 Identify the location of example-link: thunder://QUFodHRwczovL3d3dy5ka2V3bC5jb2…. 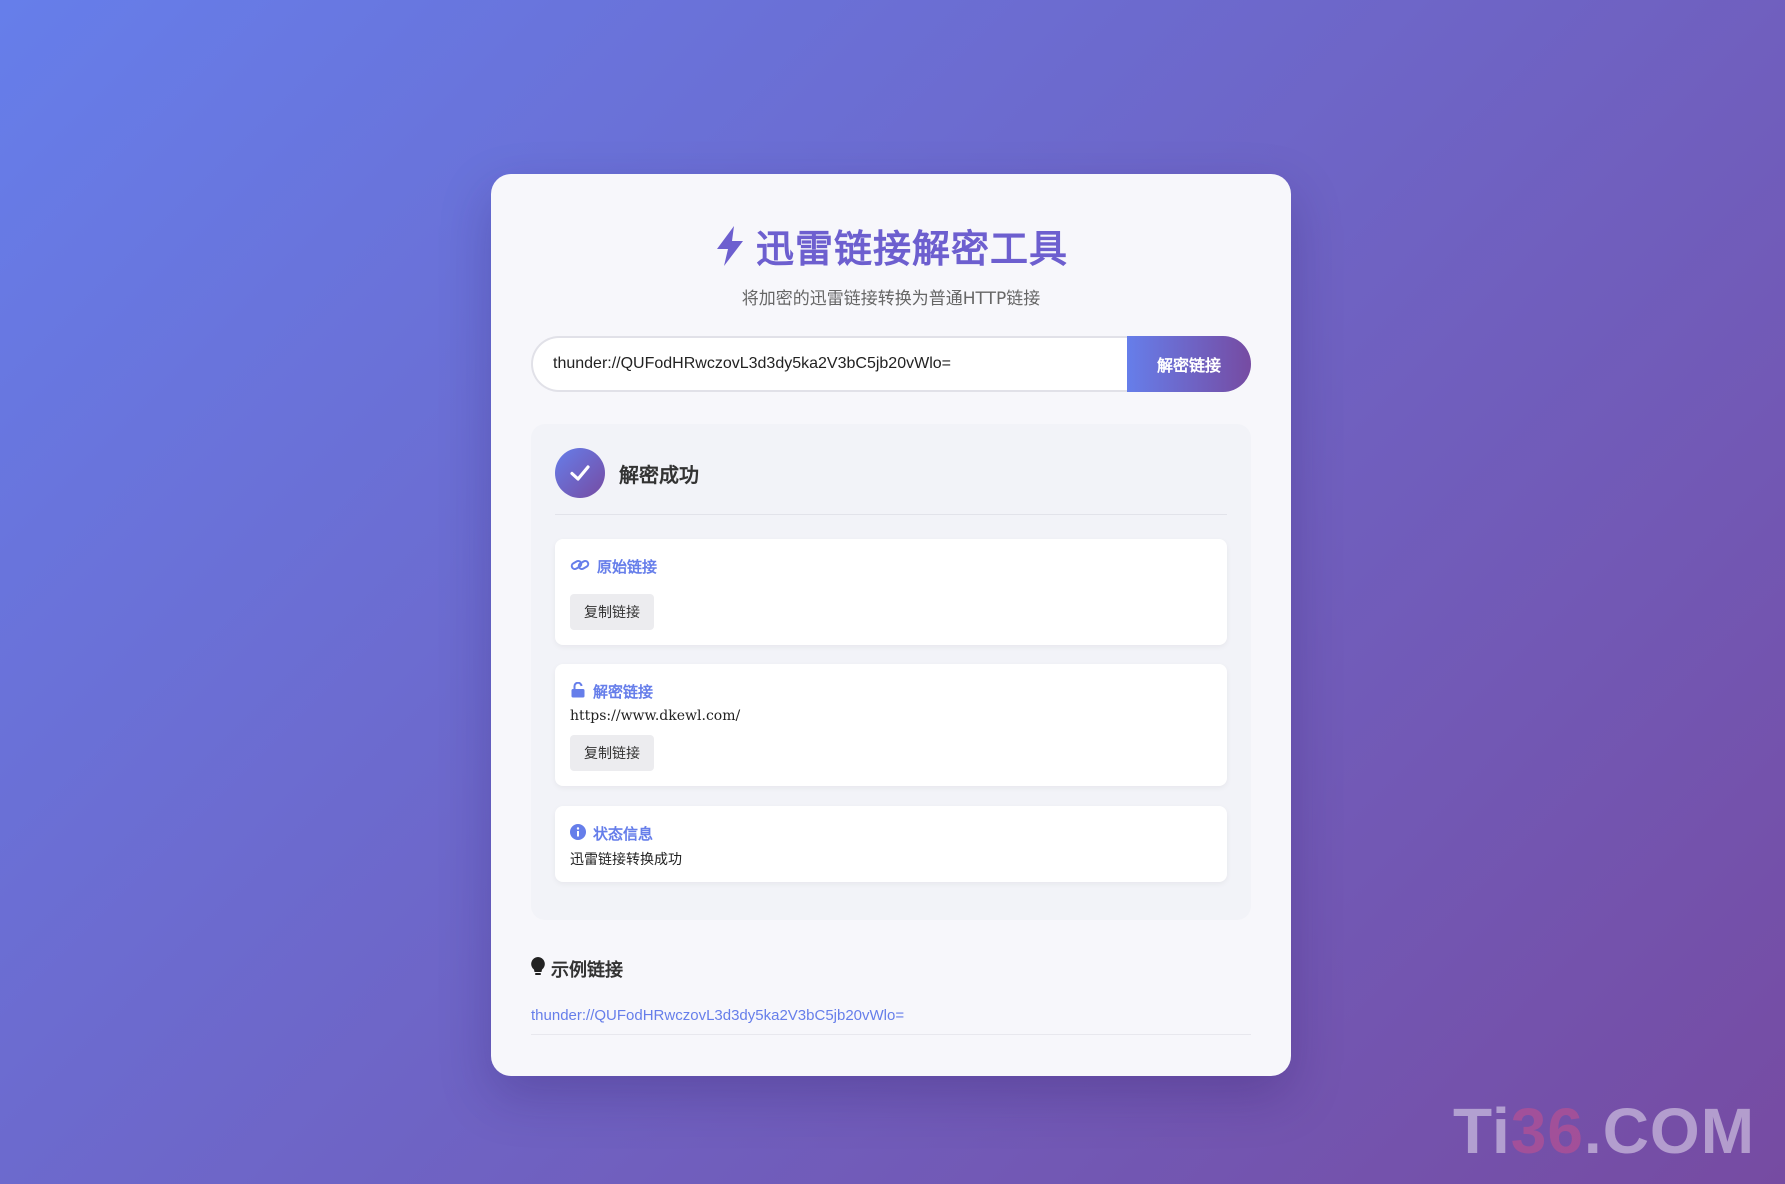
(891, 1021).